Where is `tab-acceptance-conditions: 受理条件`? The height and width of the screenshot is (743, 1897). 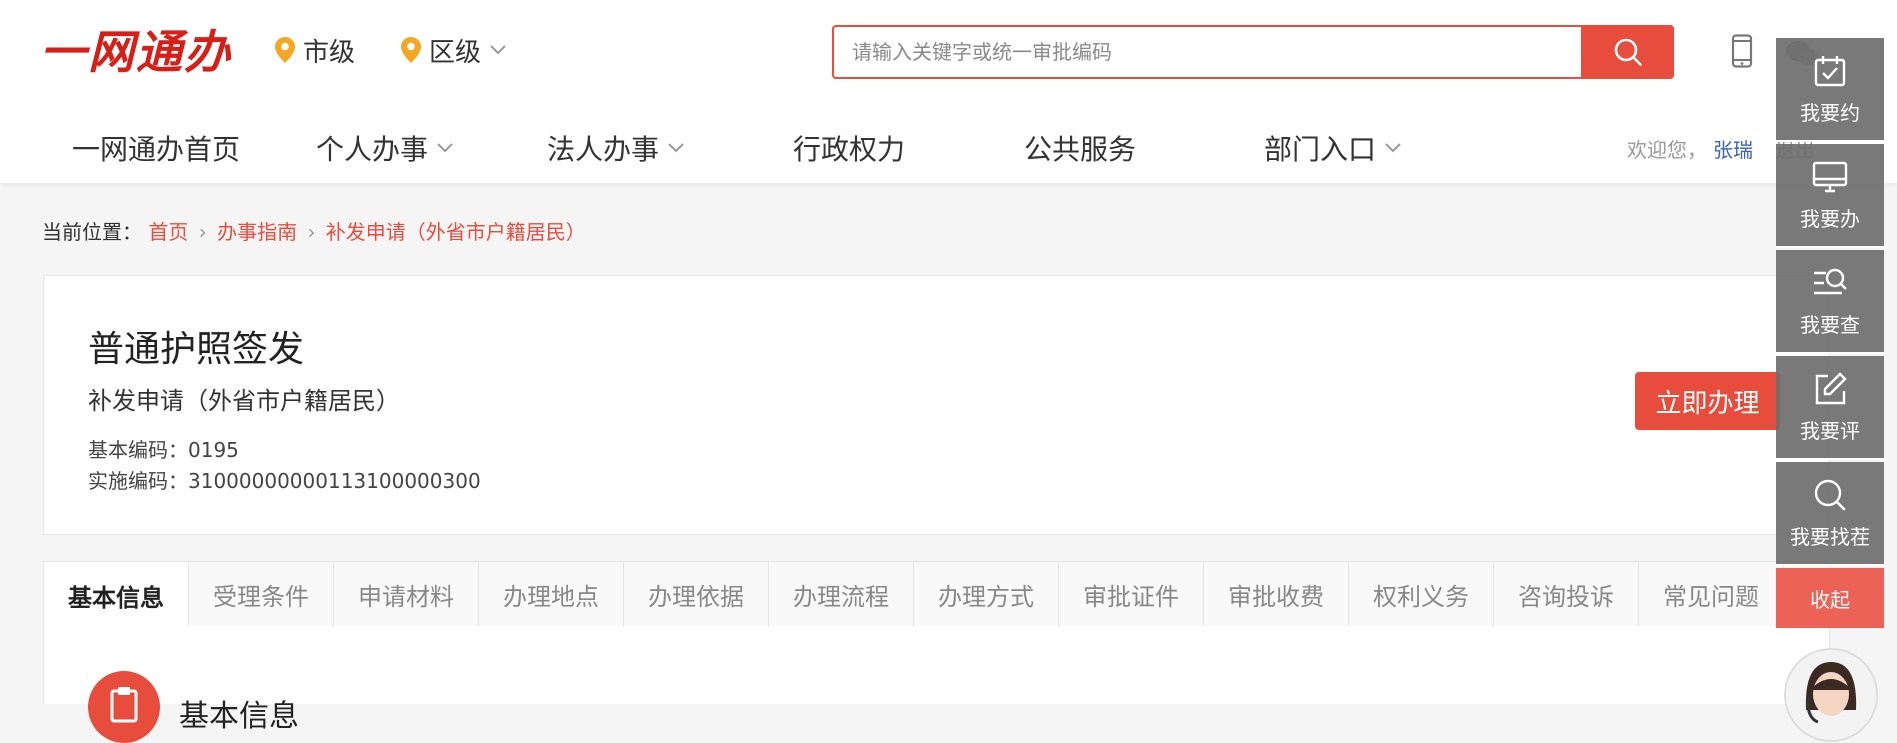
tab-acceptance-conditions: 受理条件 is located at coordinates (261, 594).